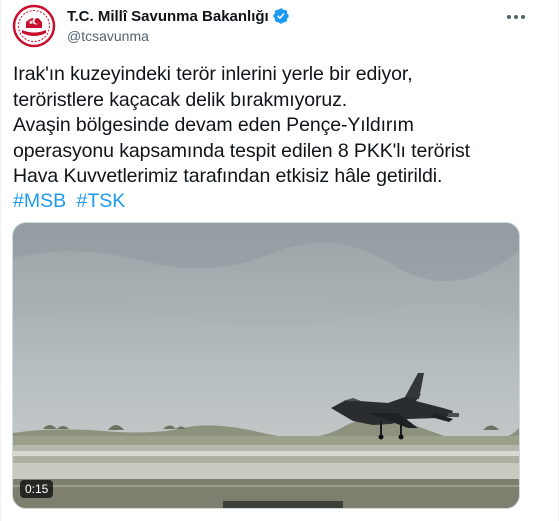 This screenshot has height=521, width=559. What do you see at coordinates (39, 201) in the screenshot?
I see `hashtag-msb-link: #MSB` at bounding box center [39, 201].